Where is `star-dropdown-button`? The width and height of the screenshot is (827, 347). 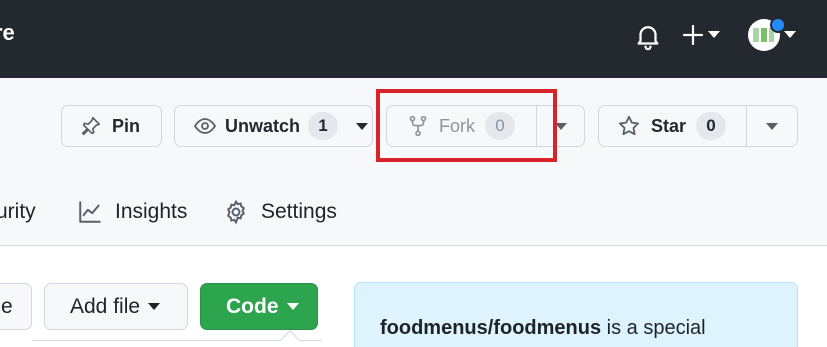
star-dropdown-button is located at coordinates (772, 126).